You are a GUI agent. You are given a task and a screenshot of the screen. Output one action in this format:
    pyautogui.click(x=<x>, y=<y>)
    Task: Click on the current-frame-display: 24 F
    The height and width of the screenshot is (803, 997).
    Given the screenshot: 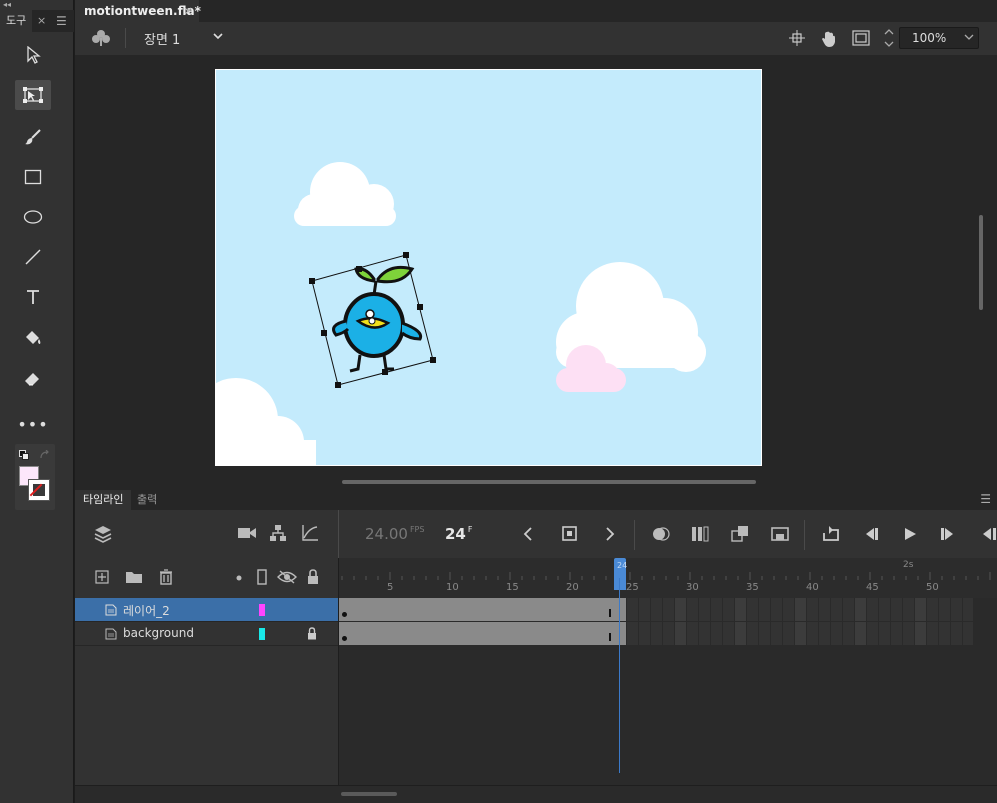 What is the action you would take?
    pyautogui.click(x=458, y=534)
    